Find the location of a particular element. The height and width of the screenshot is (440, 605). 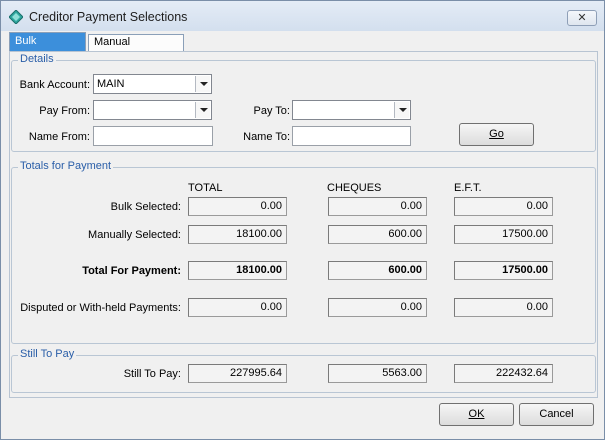

disputed-payments-total: 0.00 is located at coordinates (237, 307).